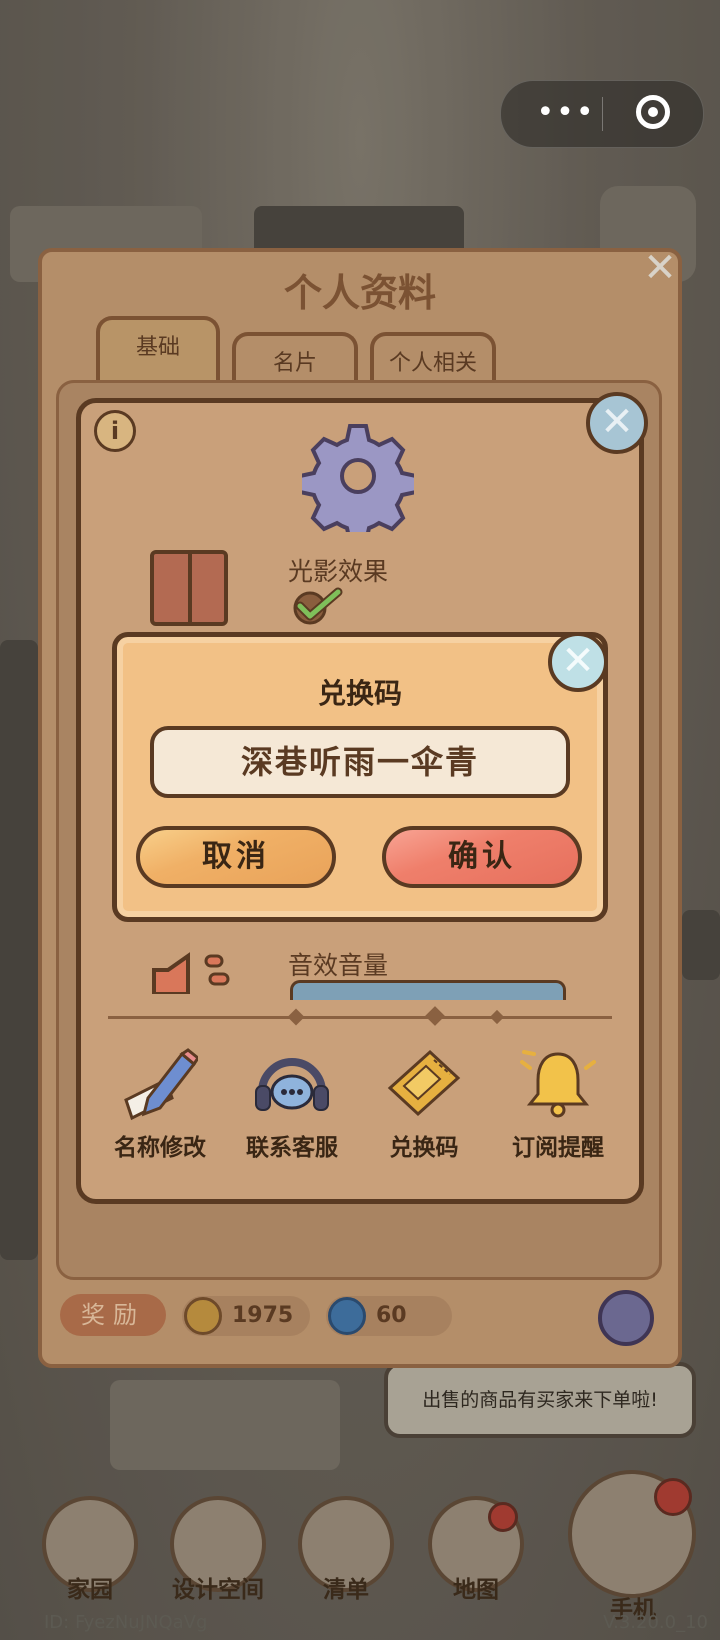  What do you see at coordinates (673, 1497) in the screenshot?
I see `phone-notification-badge` at bounding box center [673, 1497].